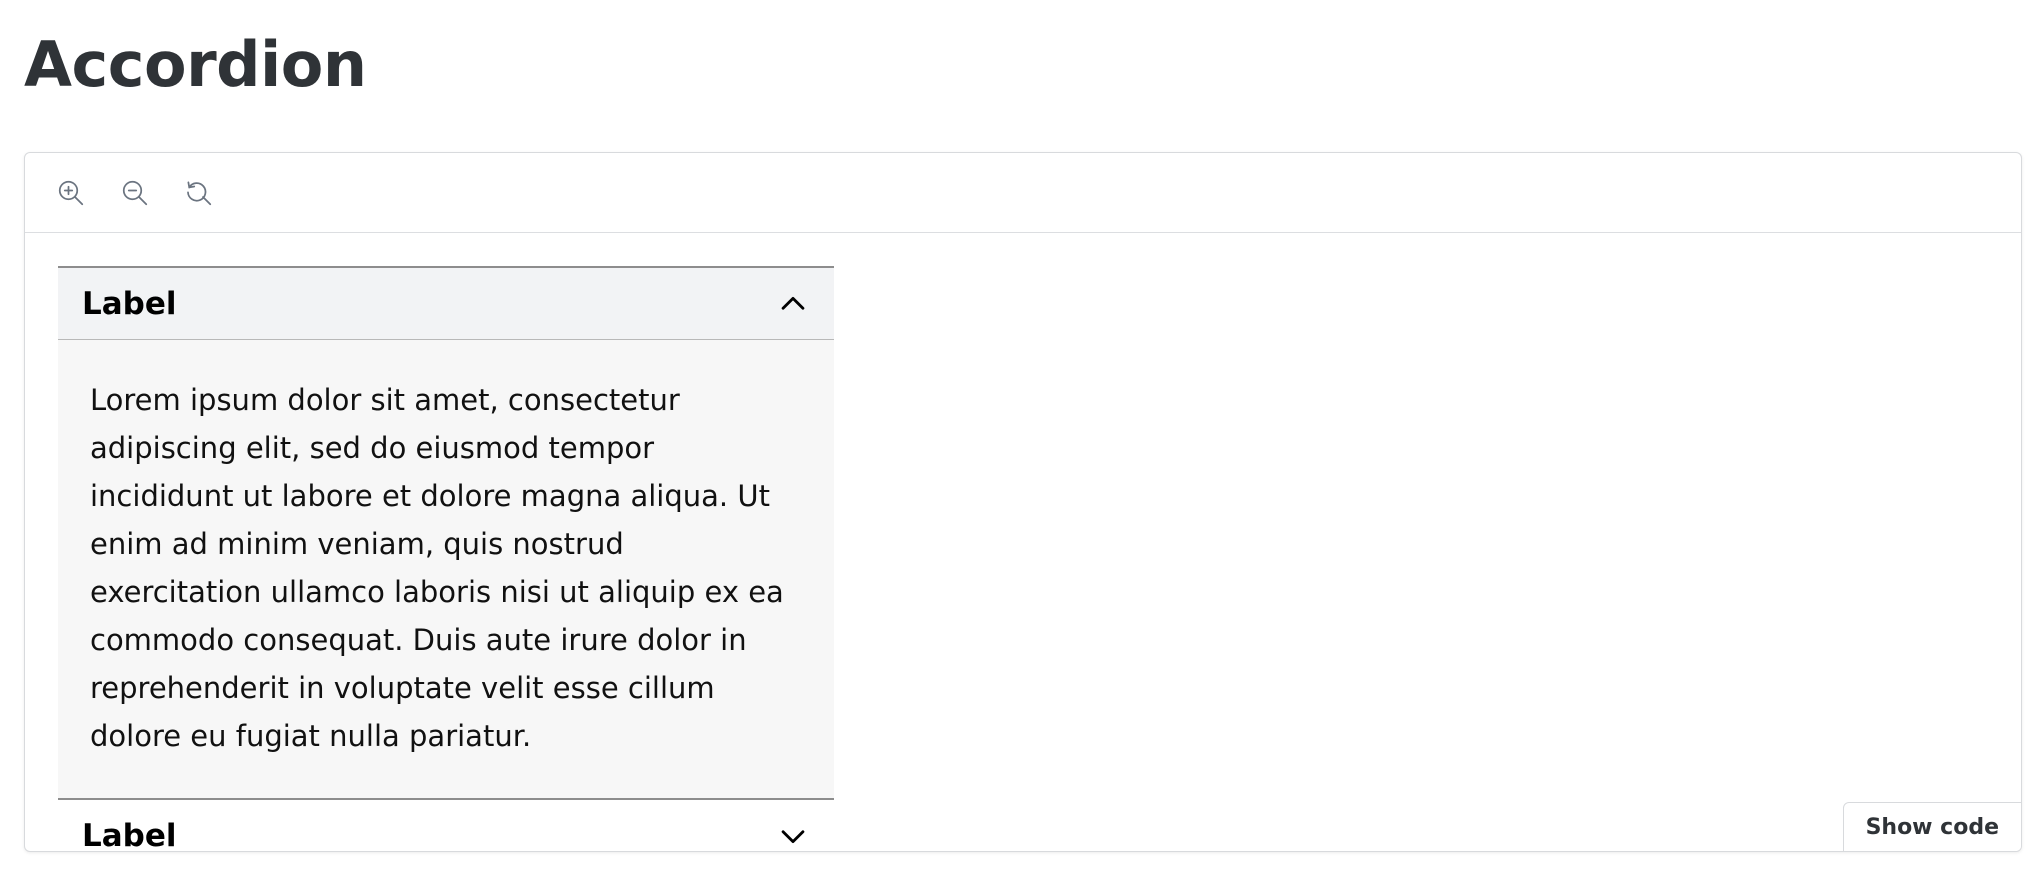 Image resolution: width=2034 pixels, height=878 pixels. I want to click on reset-zoom-button, so click(199, 193).